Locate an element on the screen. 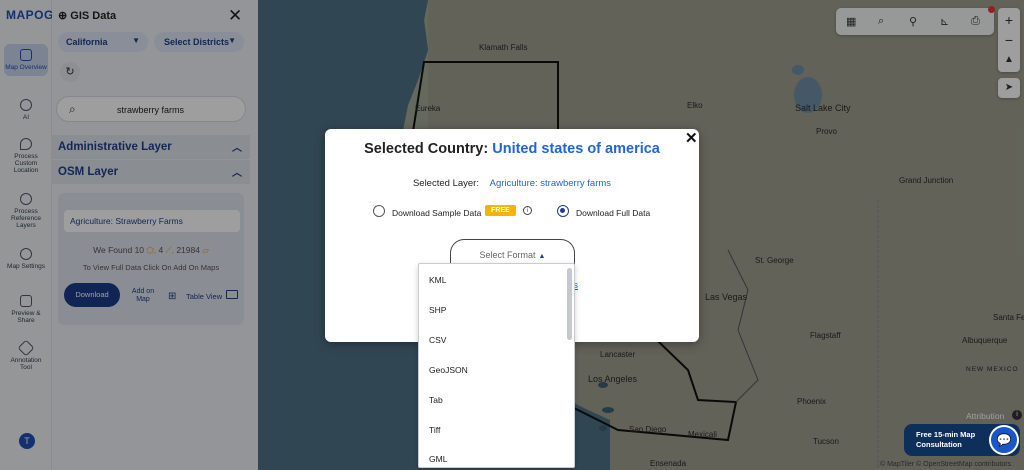 This screenshot has width=1024, height=470. caret-up-icon: ▲ is located at coordinates (542, 256).